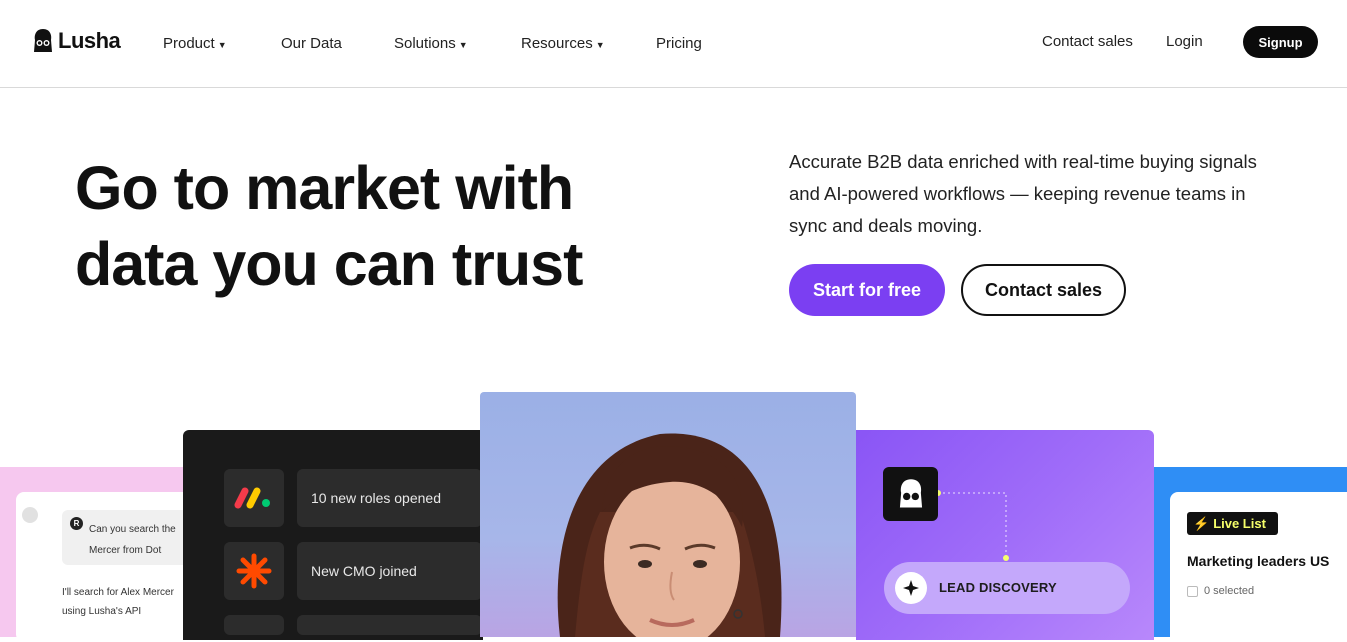  I want to click on nav-solutions: Solutions ▼, so click(431, 43).